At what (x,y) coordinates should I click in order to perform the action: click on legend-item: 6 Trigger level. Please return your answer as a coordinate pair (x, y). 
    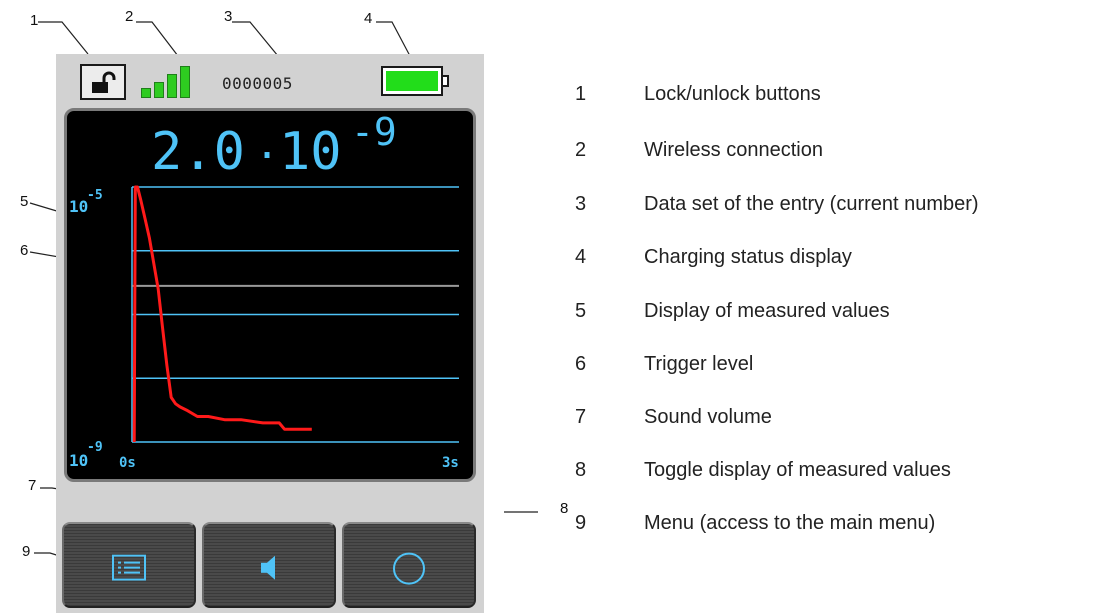
    Looking at the image, I should click on (842, 368).